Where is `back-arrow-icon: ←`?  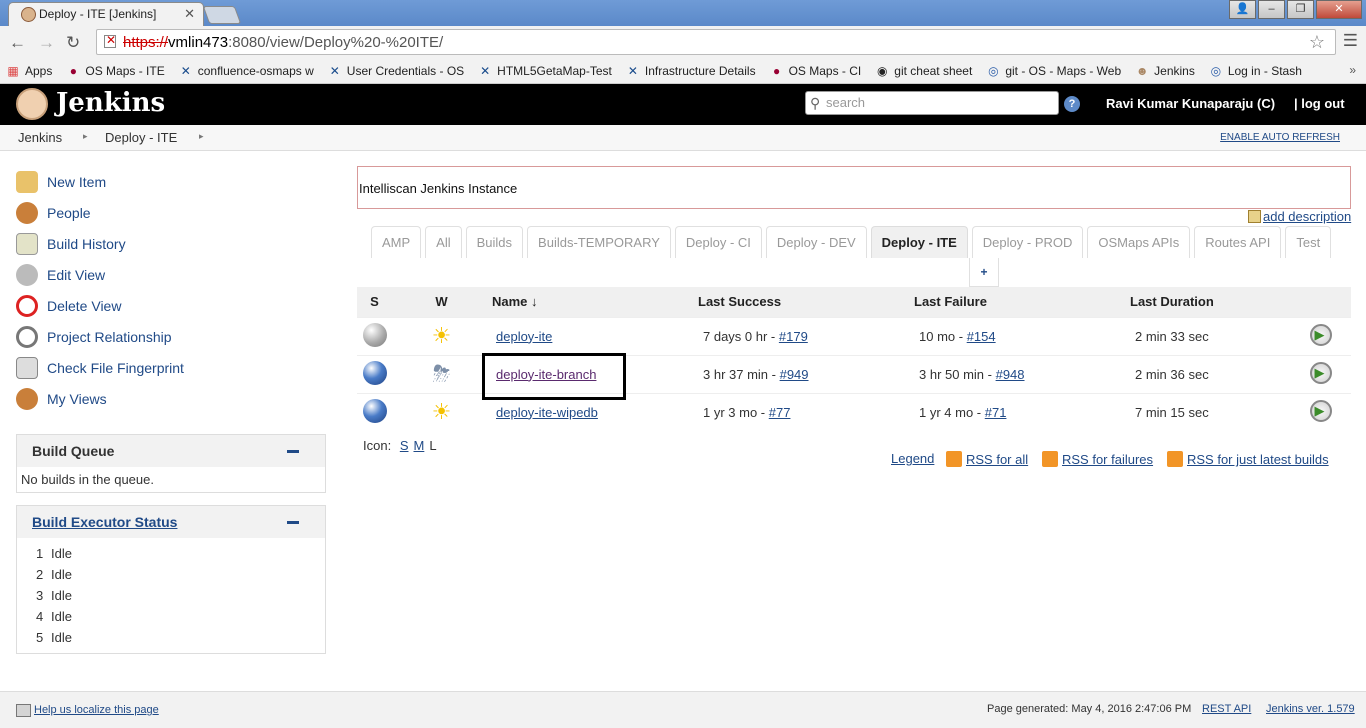 back-arrow-icon: ← is located at coordinates (17, 43).